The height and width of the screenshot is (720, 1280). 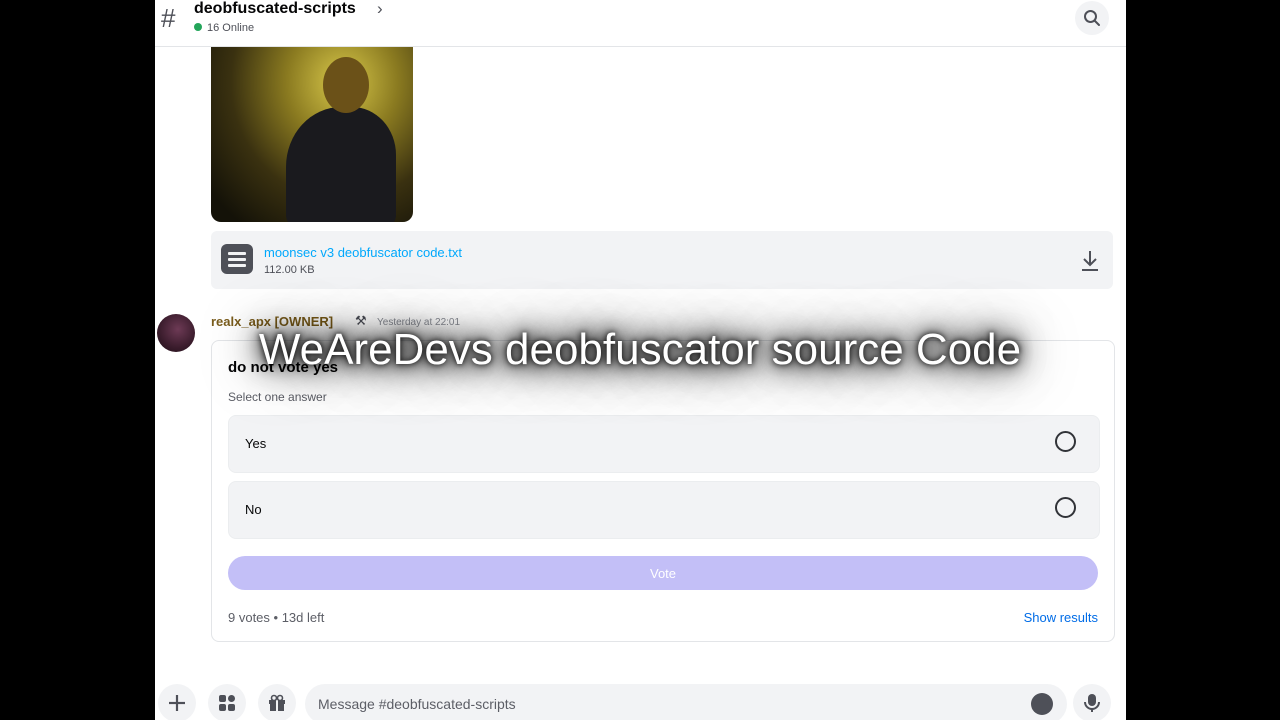 What do you see at coordinates (380, 9) in the screenshot?
I see `chevron-right-icon: ›` at bounding box center [380, 9].